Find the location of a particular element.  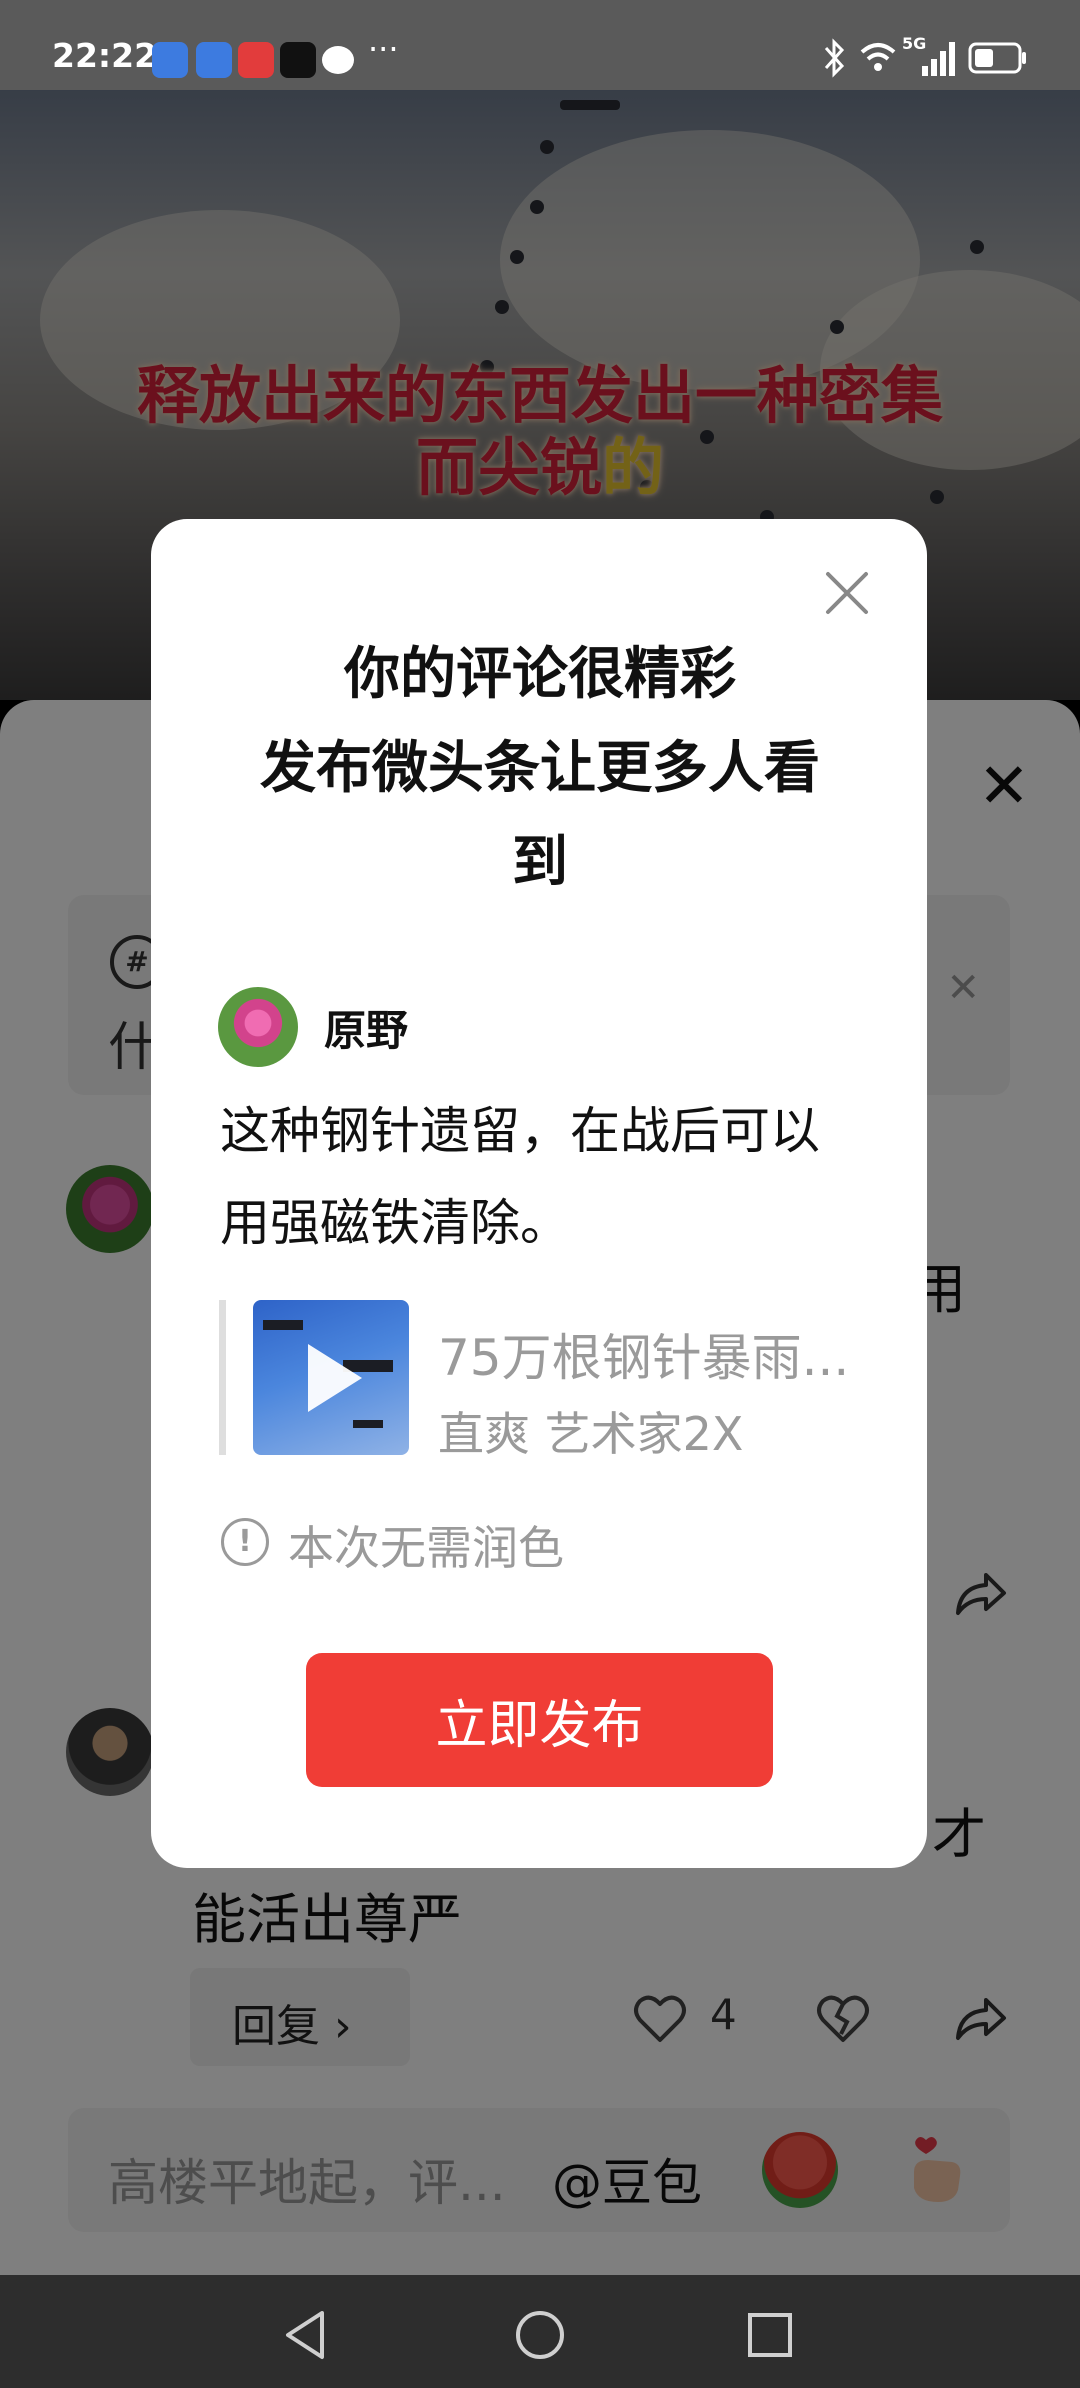

video-thumbnail is located at coordinates (331, 1377).